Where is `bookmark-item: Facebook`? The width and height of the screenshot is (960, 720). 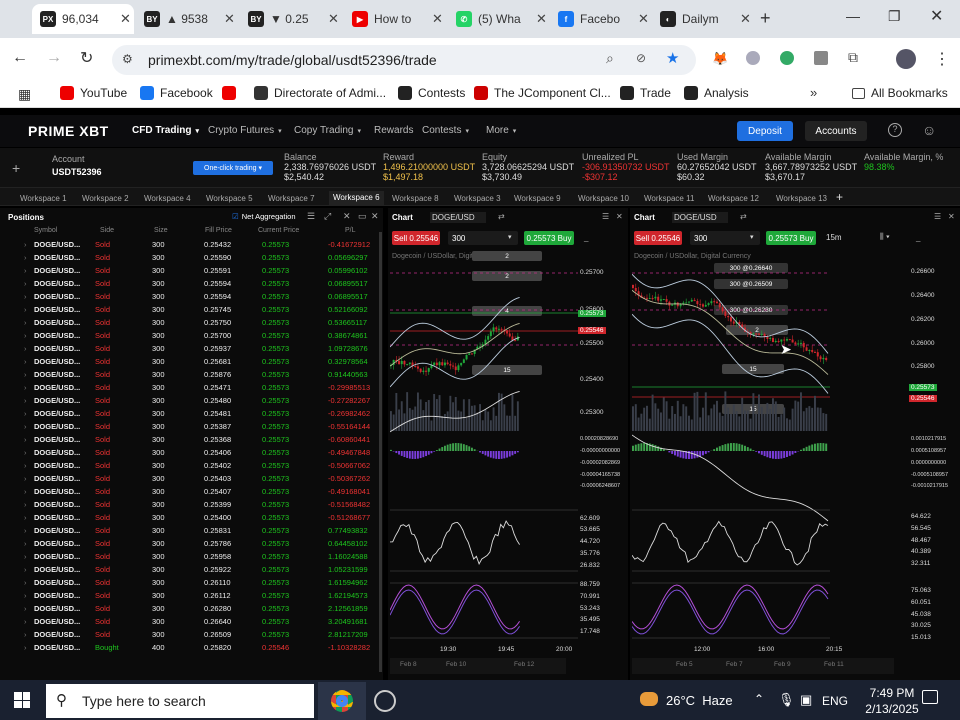 bookmark-item: Facebook is located at coordinates (176, 93).